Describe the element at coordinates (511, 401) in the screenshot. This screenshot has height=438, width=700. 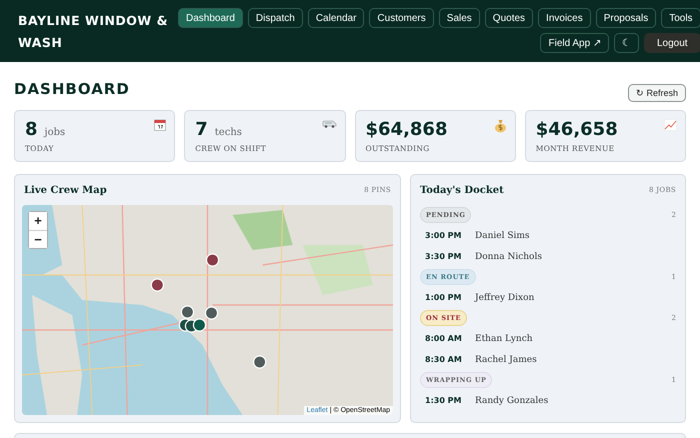
I see `job-customer: Randy Gonzales` at that location.